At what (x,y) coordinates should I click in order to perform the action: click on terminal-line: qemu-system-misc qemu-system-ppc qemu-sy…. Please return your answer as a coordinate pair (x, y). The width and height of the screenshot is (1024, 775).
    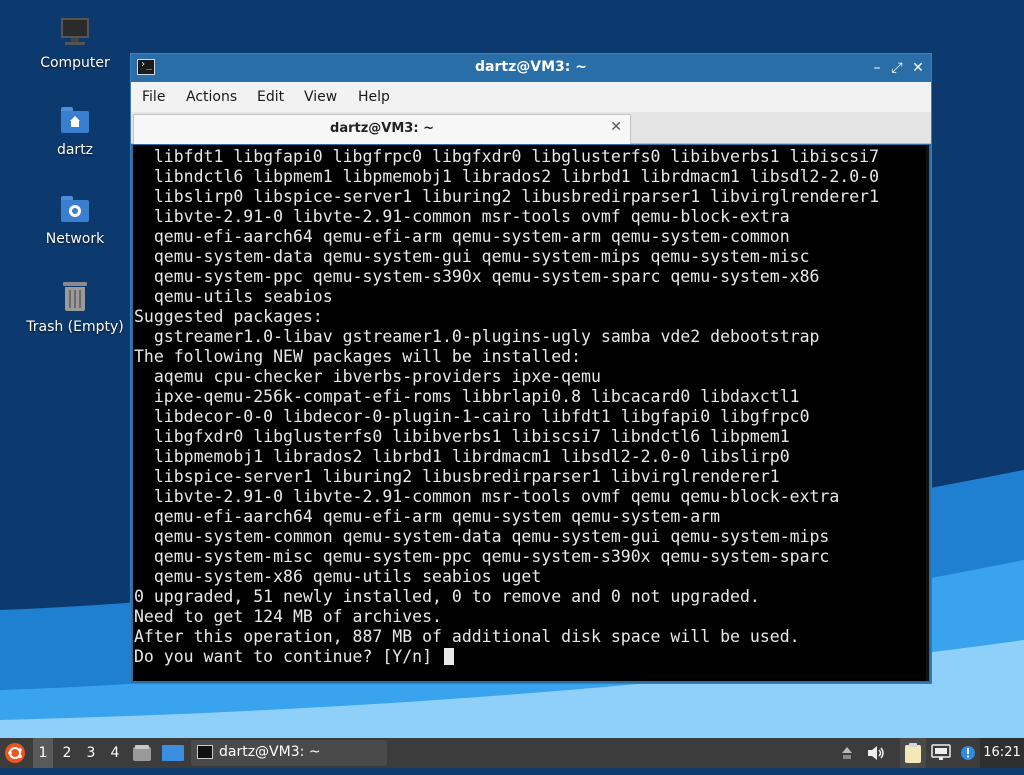
    Looking at the image, I should click on (482, 556).